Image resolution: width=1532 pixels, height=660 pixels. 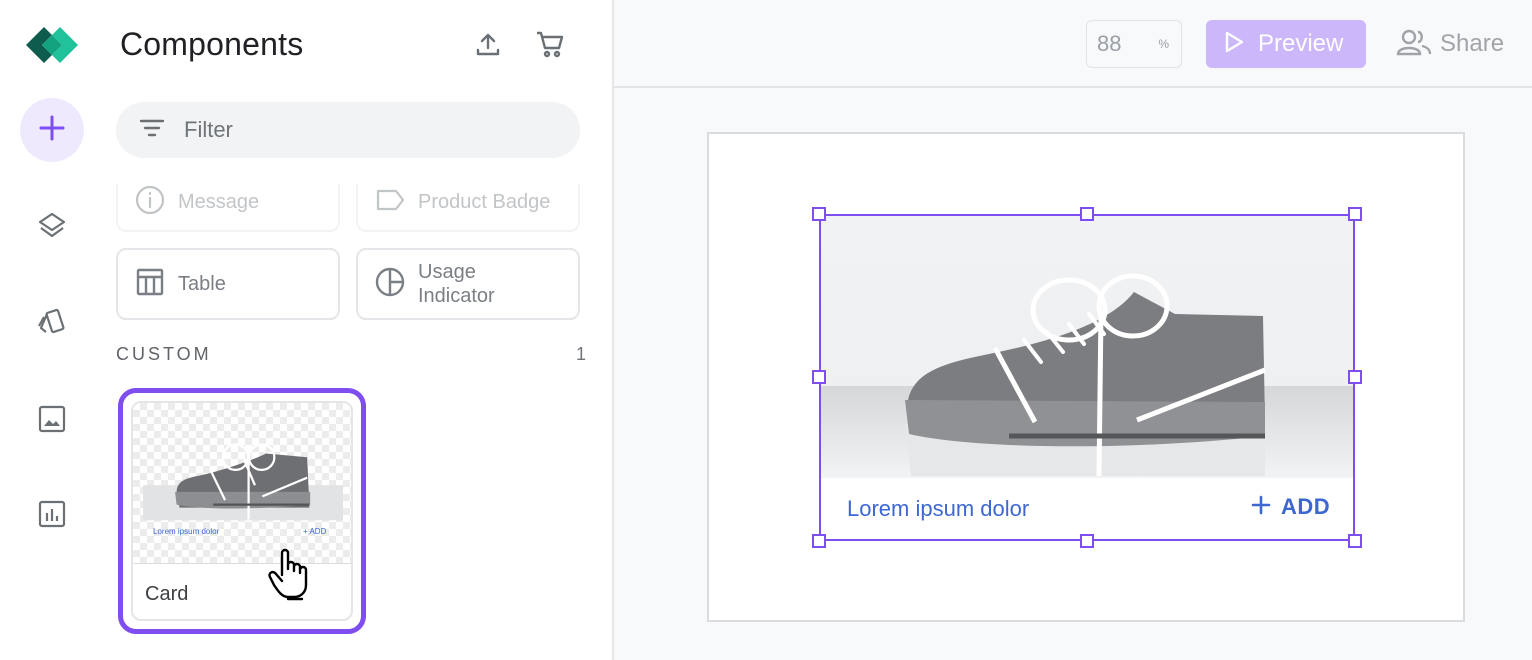 I want to click on plus-icon, so click(x=1261, y=507).